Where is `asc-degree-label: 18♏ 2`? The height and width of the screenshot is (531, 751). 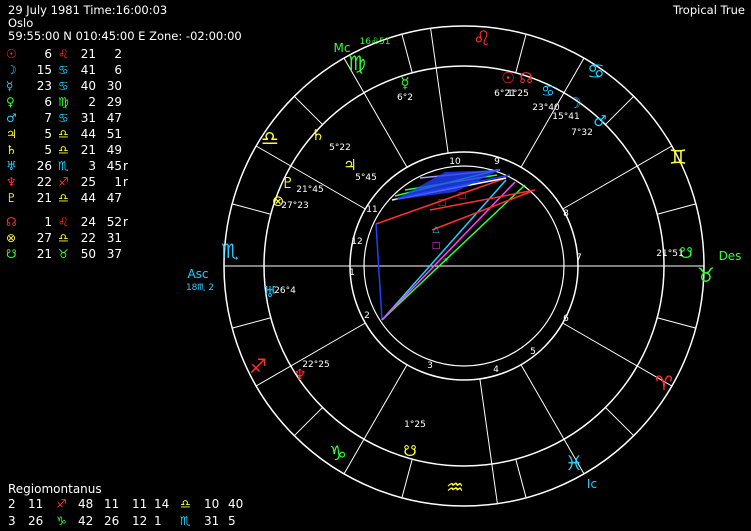
asc-degree-label: 18♏ 2 is located at coordinates (200, 288).